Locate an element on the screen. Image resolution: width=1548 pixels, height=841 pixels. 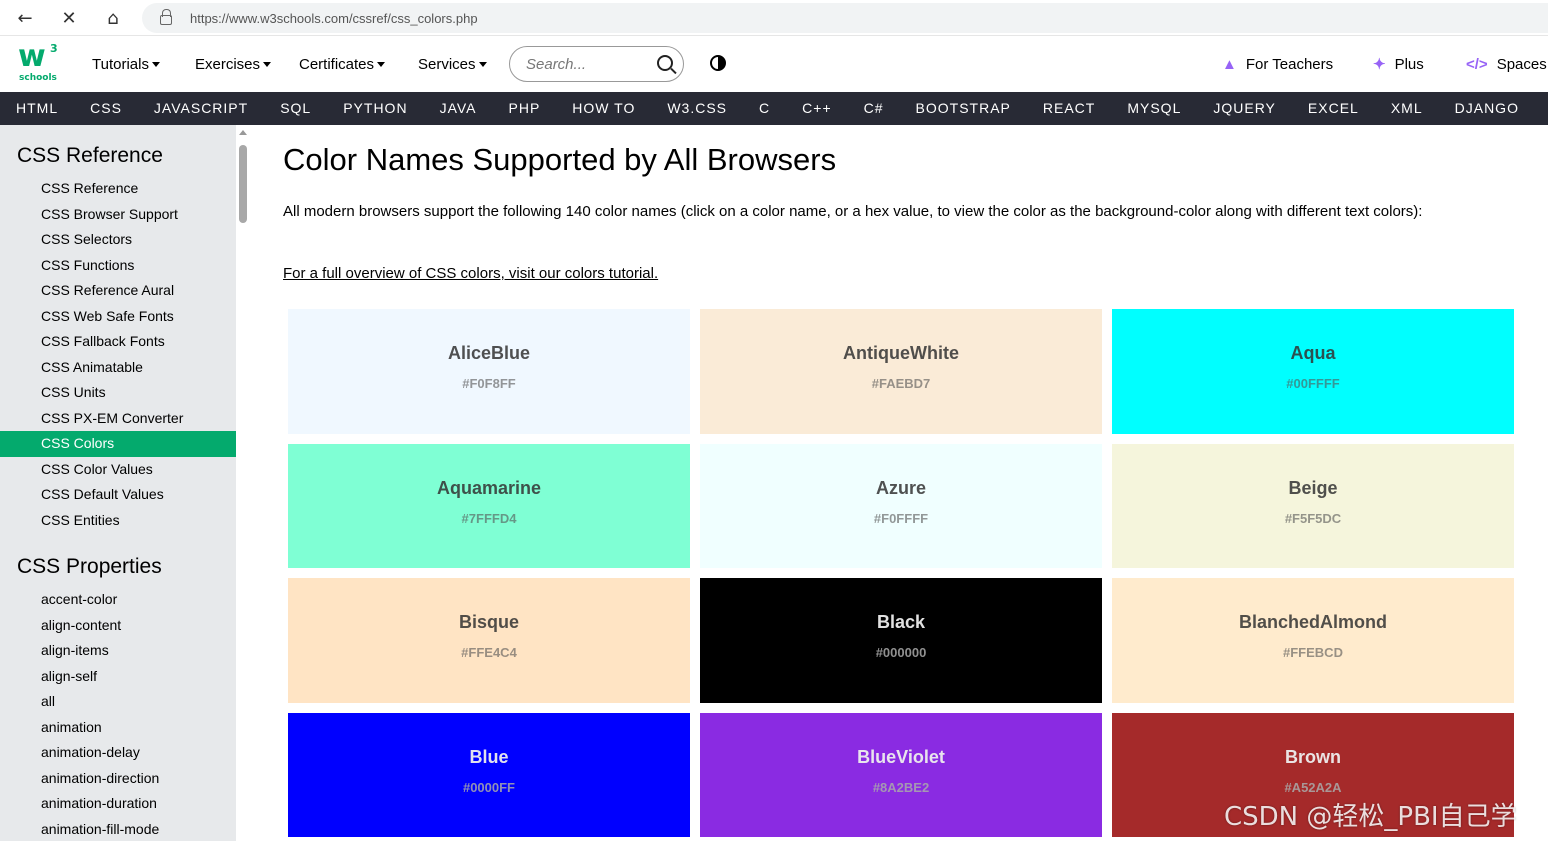
color-swatch-blueviolet: BlueViolet #8A2BE2 is located at coordinates (901, 774).